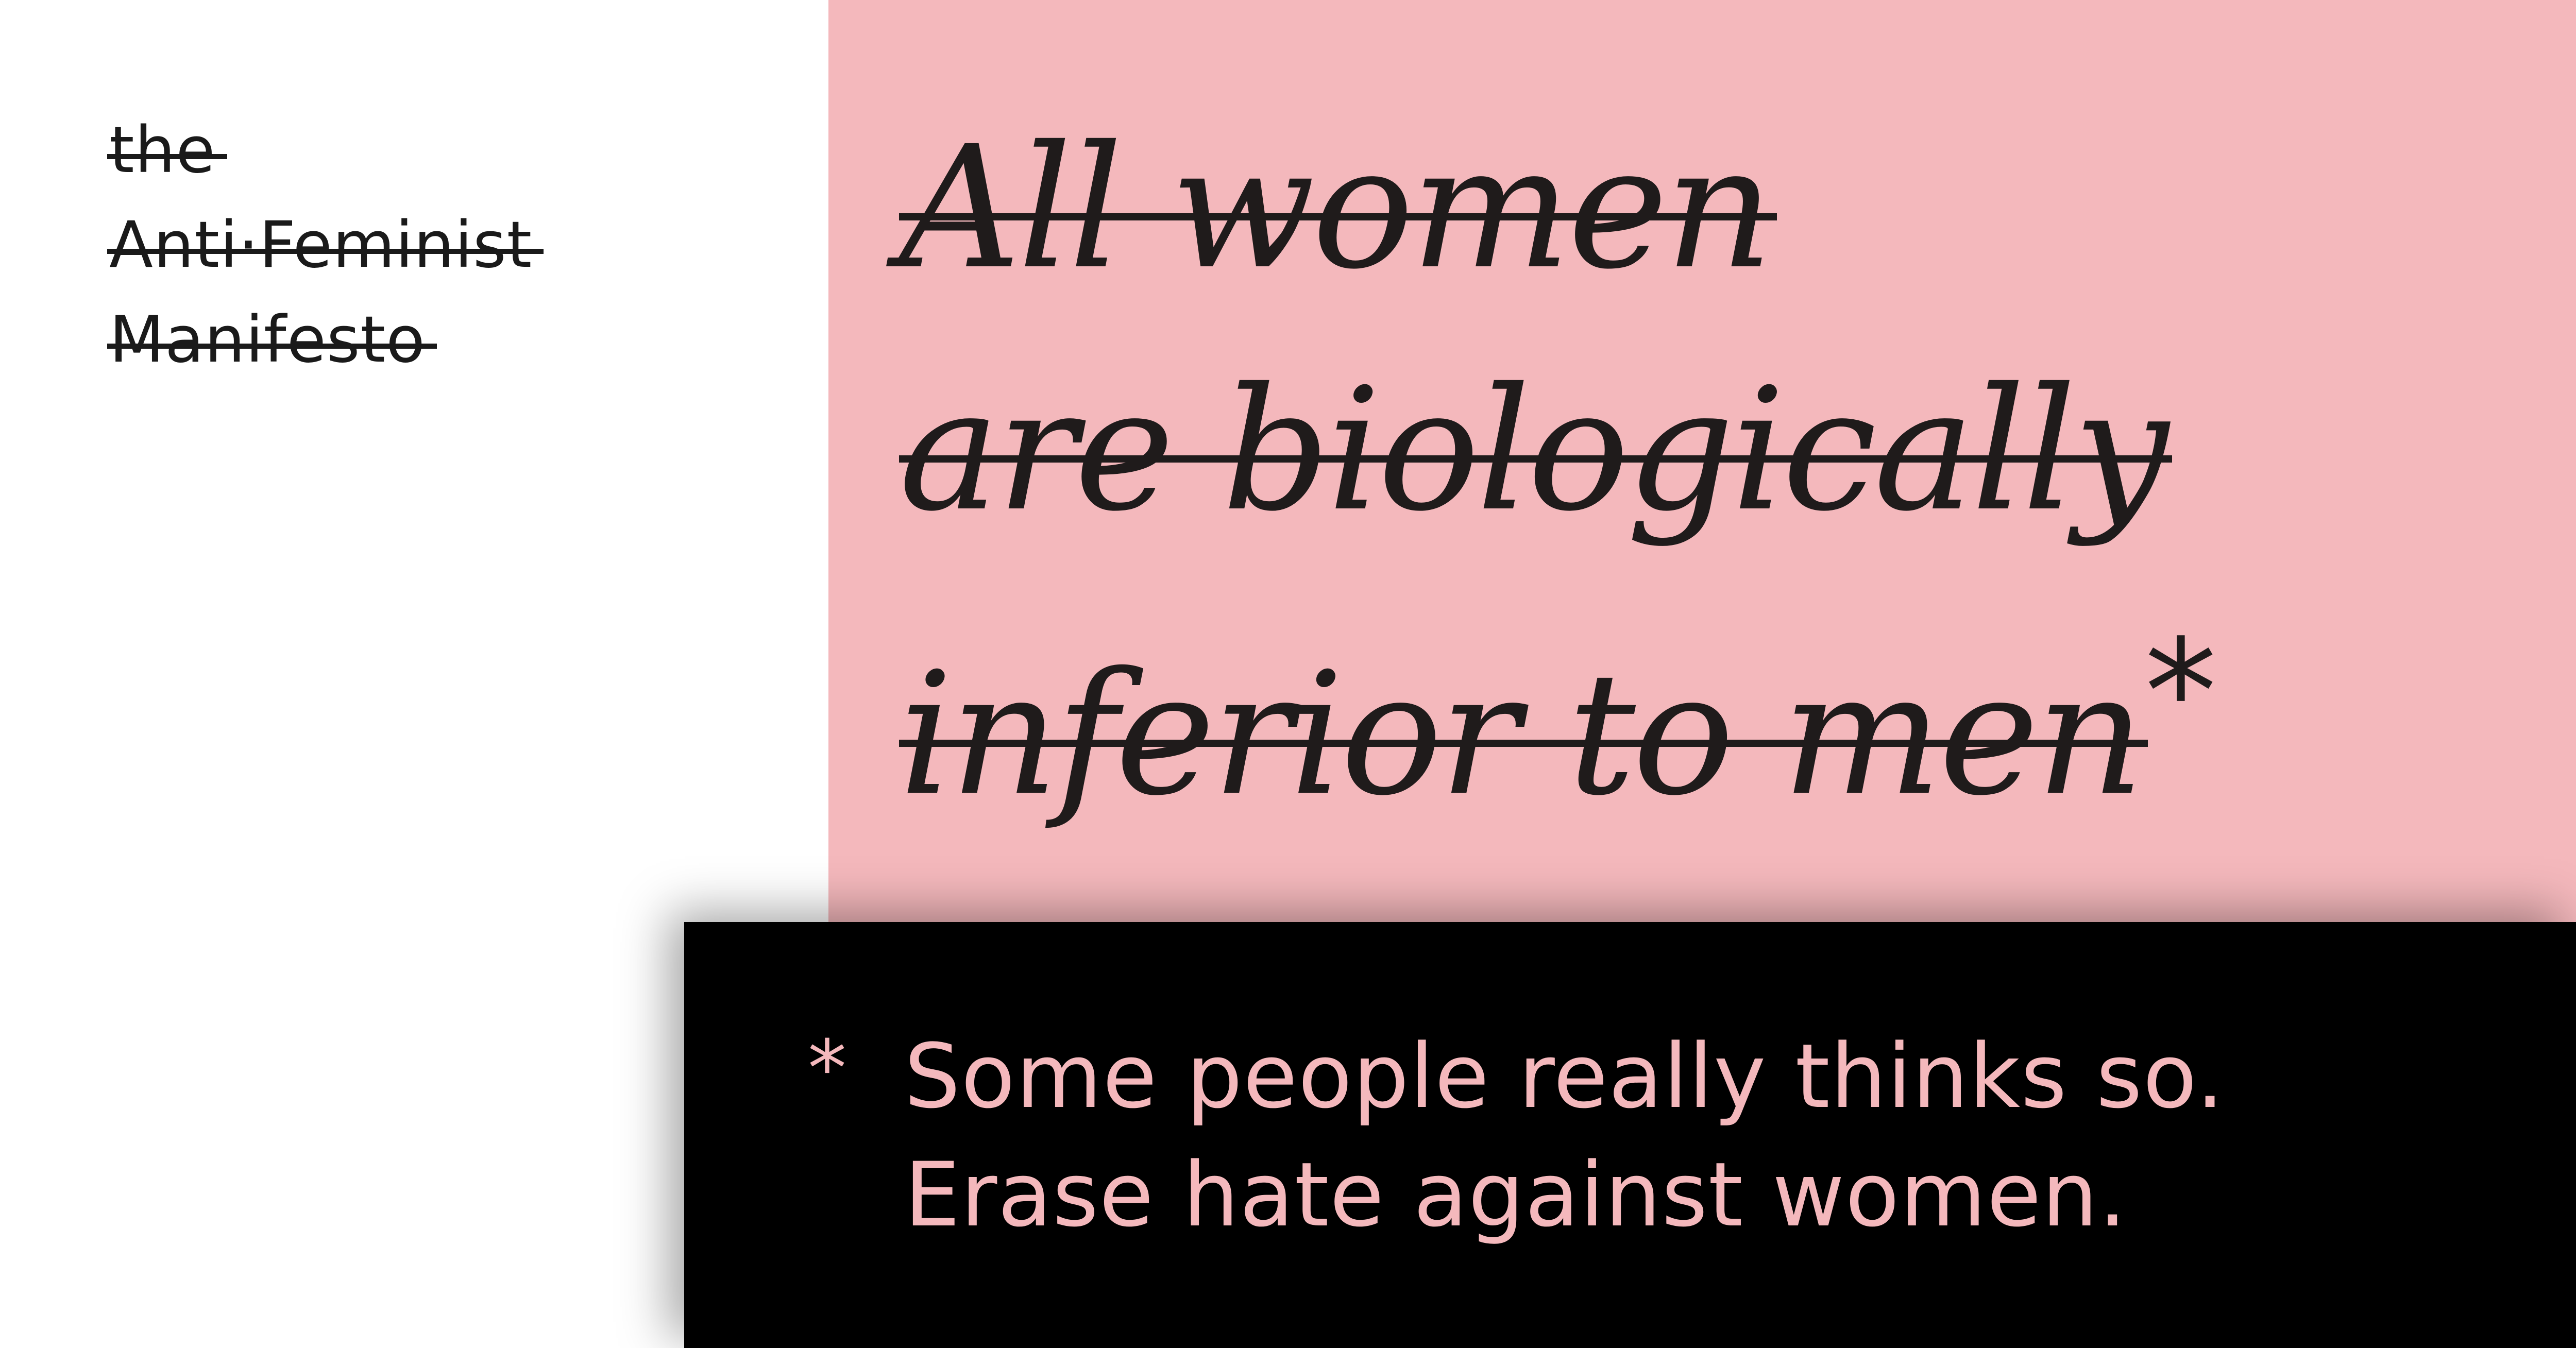 The width and height of the screenshot is (2576, 1348). I want to click on logo-line-1: the, so click(319, 150).